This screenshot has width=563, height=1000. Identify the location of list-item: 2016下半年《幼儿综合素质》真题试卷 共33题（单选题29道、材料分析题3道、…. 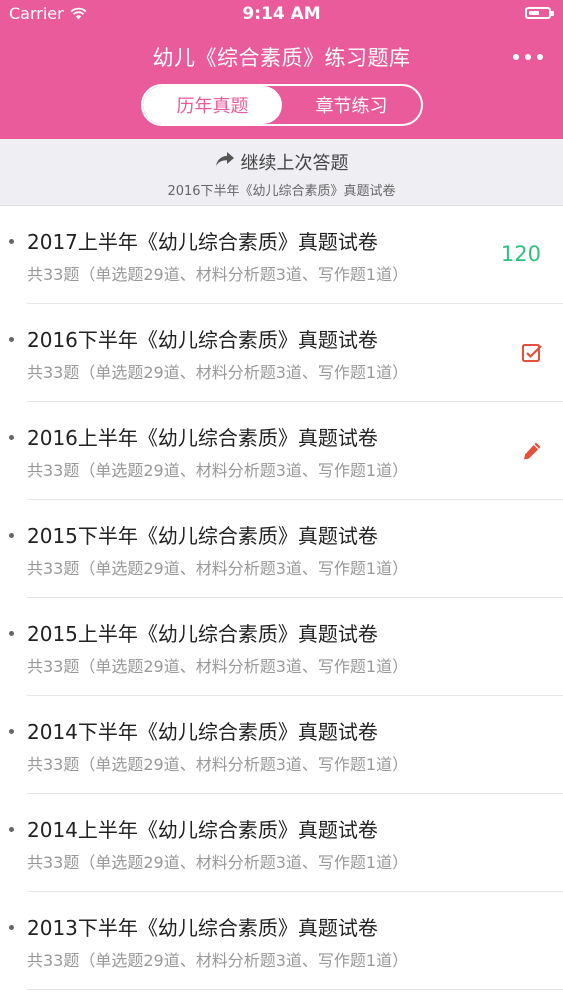
(281, 353).